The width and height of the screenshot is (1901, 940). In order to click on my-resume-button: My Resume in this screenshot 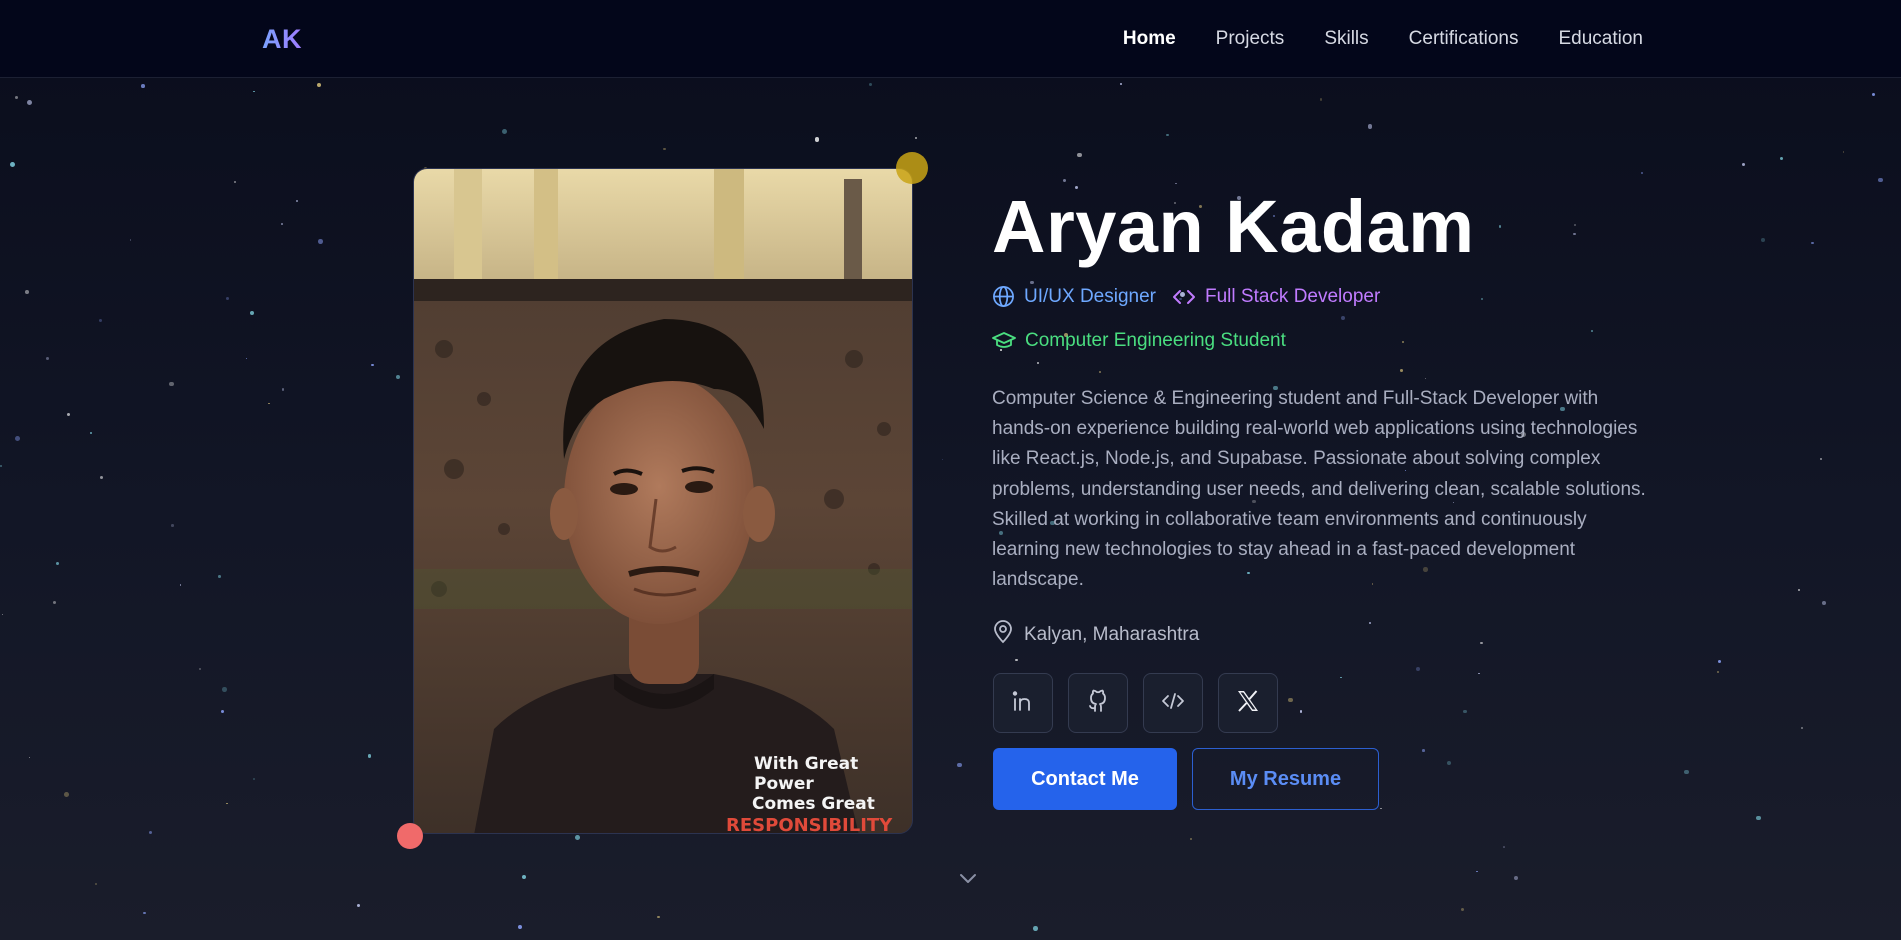, I will do `click(1285, 779)`.